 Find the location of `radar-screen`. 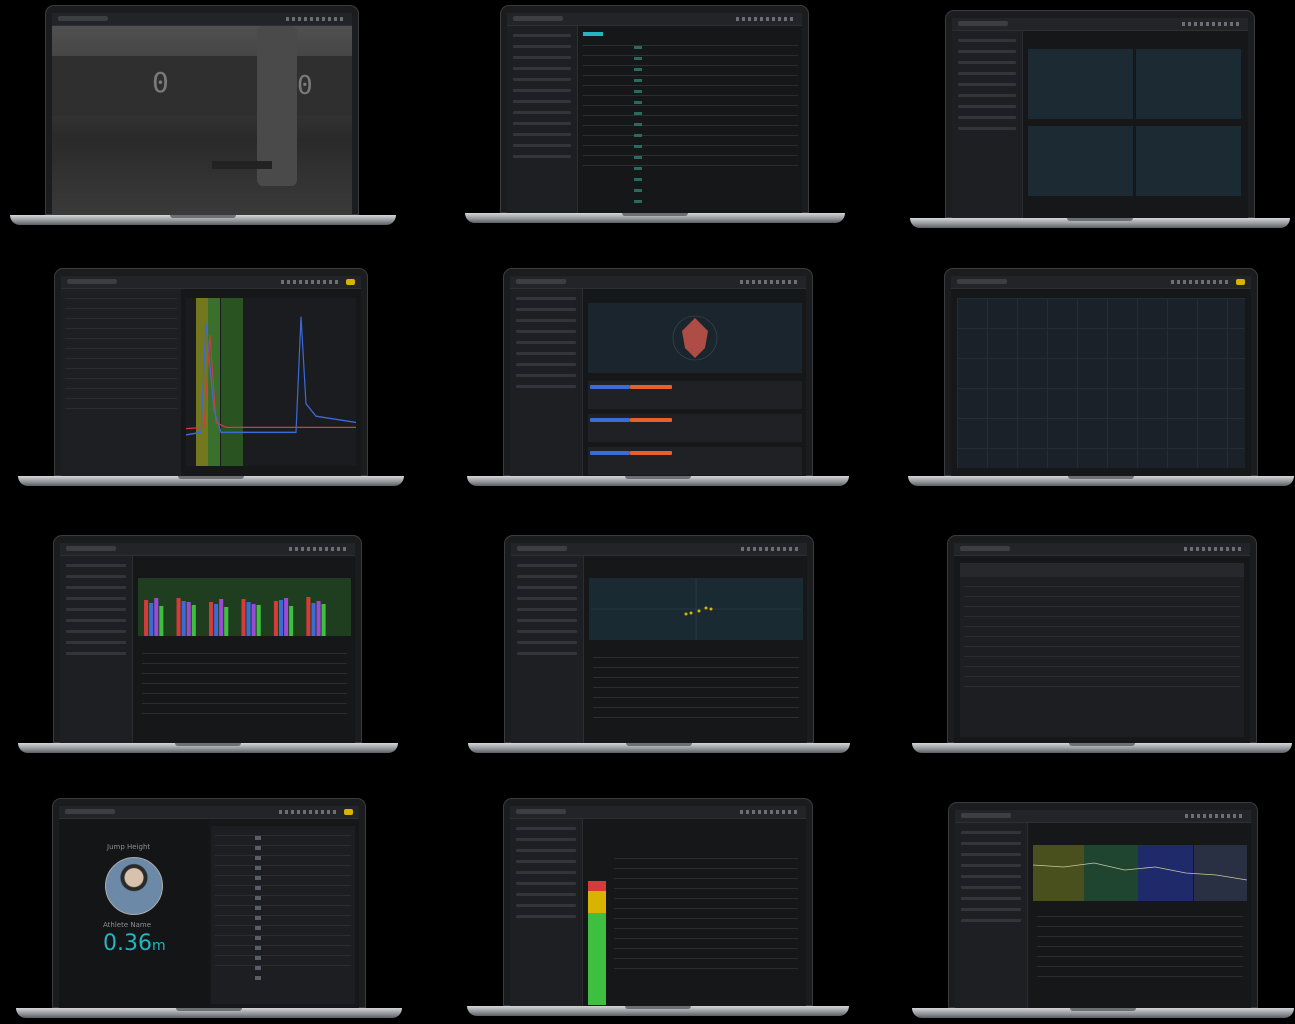

radar-screen is located at coordinates (658, 376).